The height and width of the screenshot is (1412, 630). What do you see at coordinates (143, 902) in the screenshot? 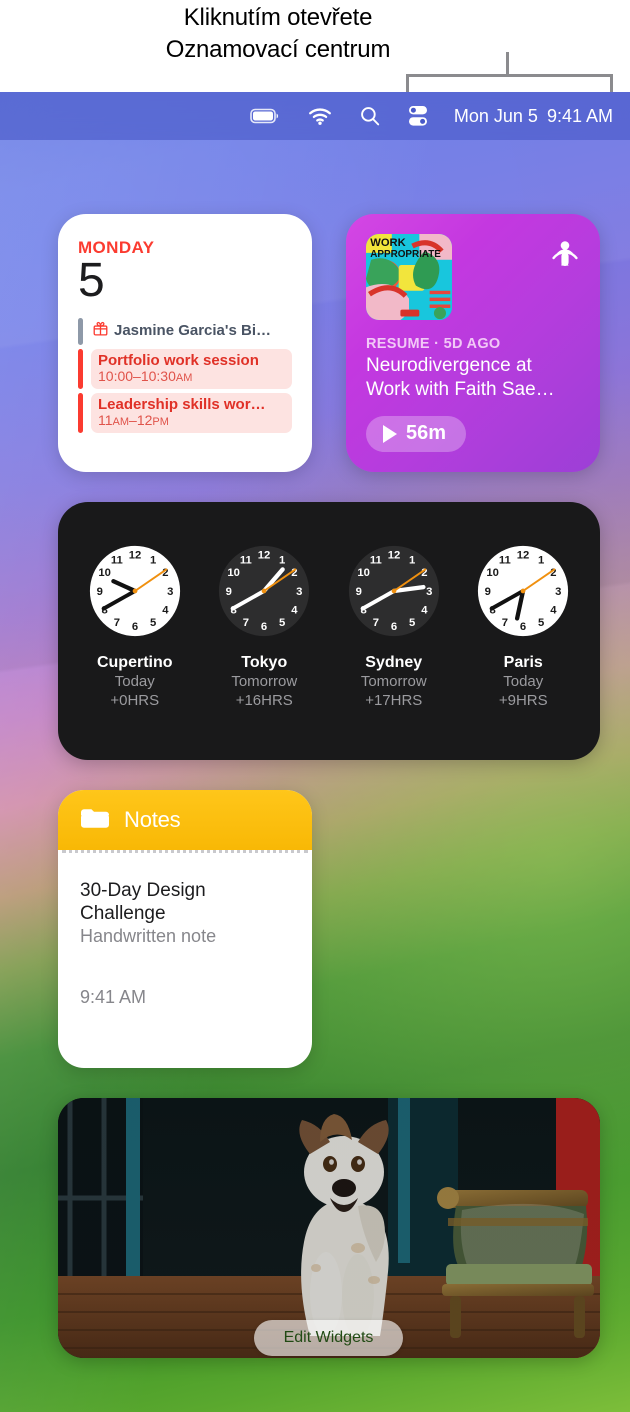
I see `note-title: 30-Day Design Challenge` at bounding box center [143, 902].